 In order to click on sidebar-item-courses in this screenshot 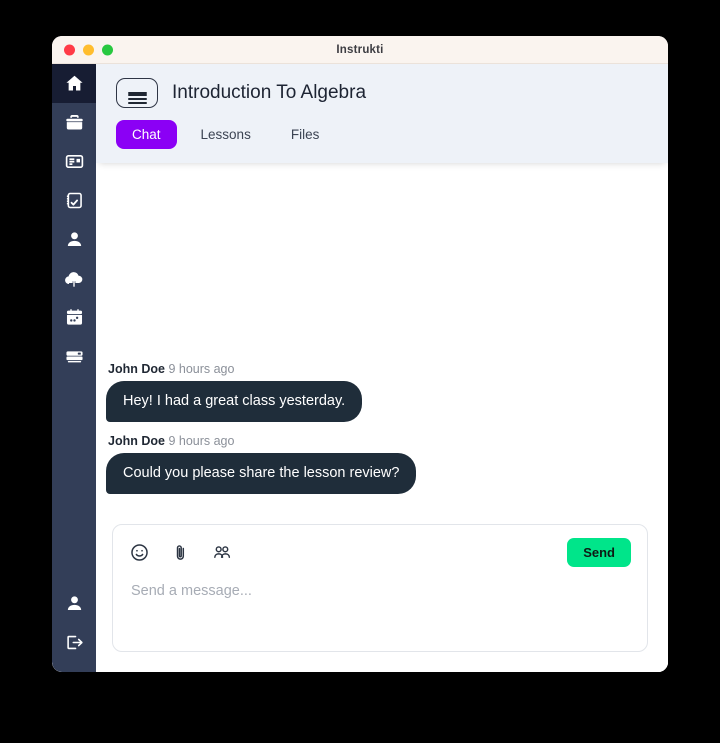, I will do `click(74, 122)`.